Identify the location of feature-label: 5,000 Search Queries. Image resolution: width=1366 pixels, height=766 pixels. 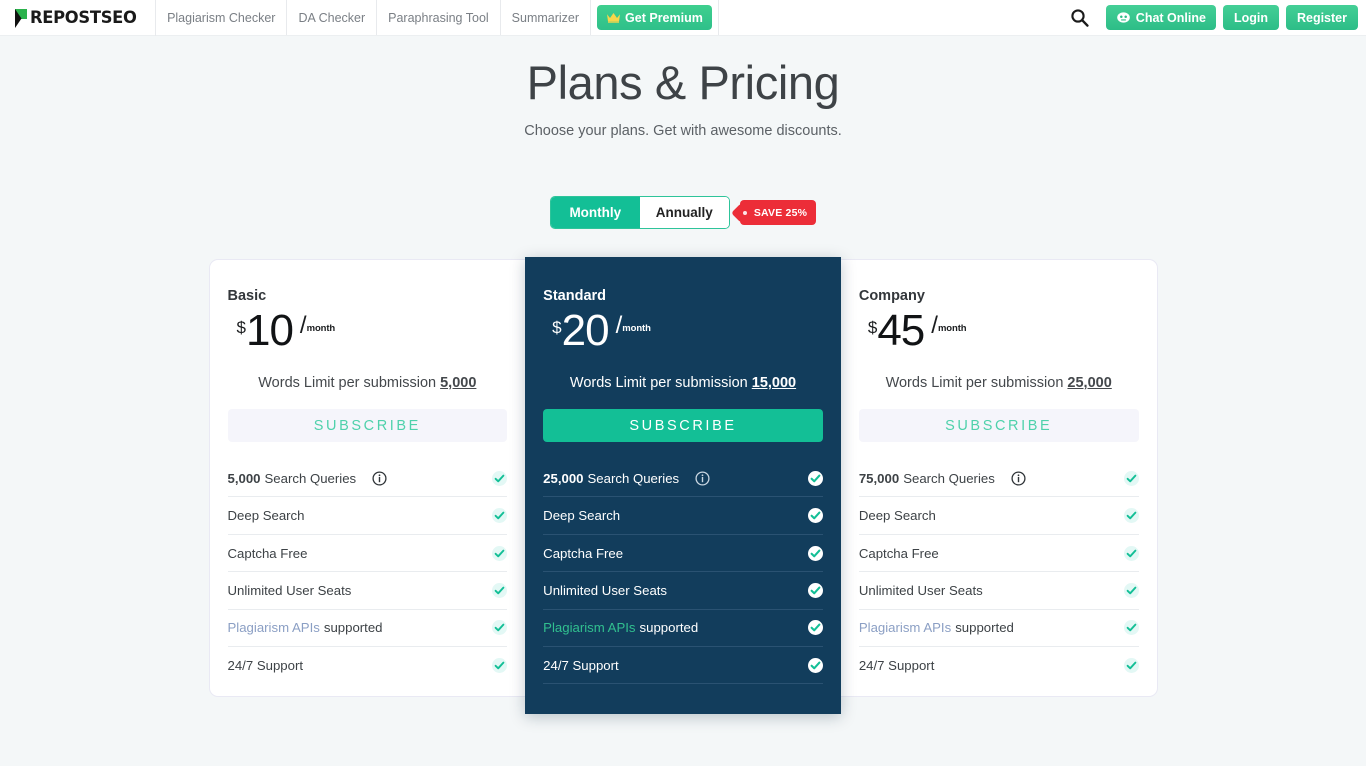
(357, 478).